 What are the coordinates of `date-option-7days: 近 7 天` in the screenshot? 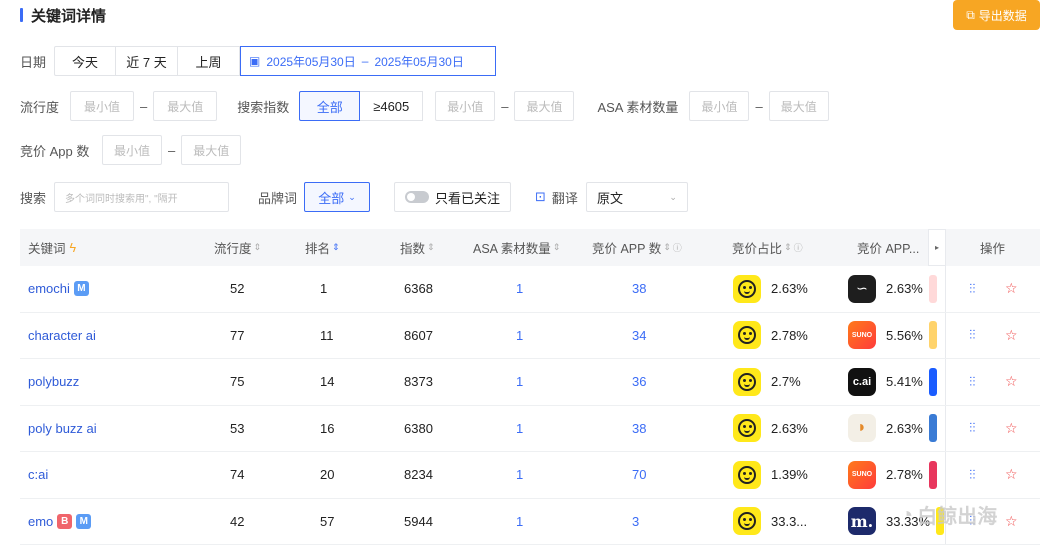 It's located at (147, 61).